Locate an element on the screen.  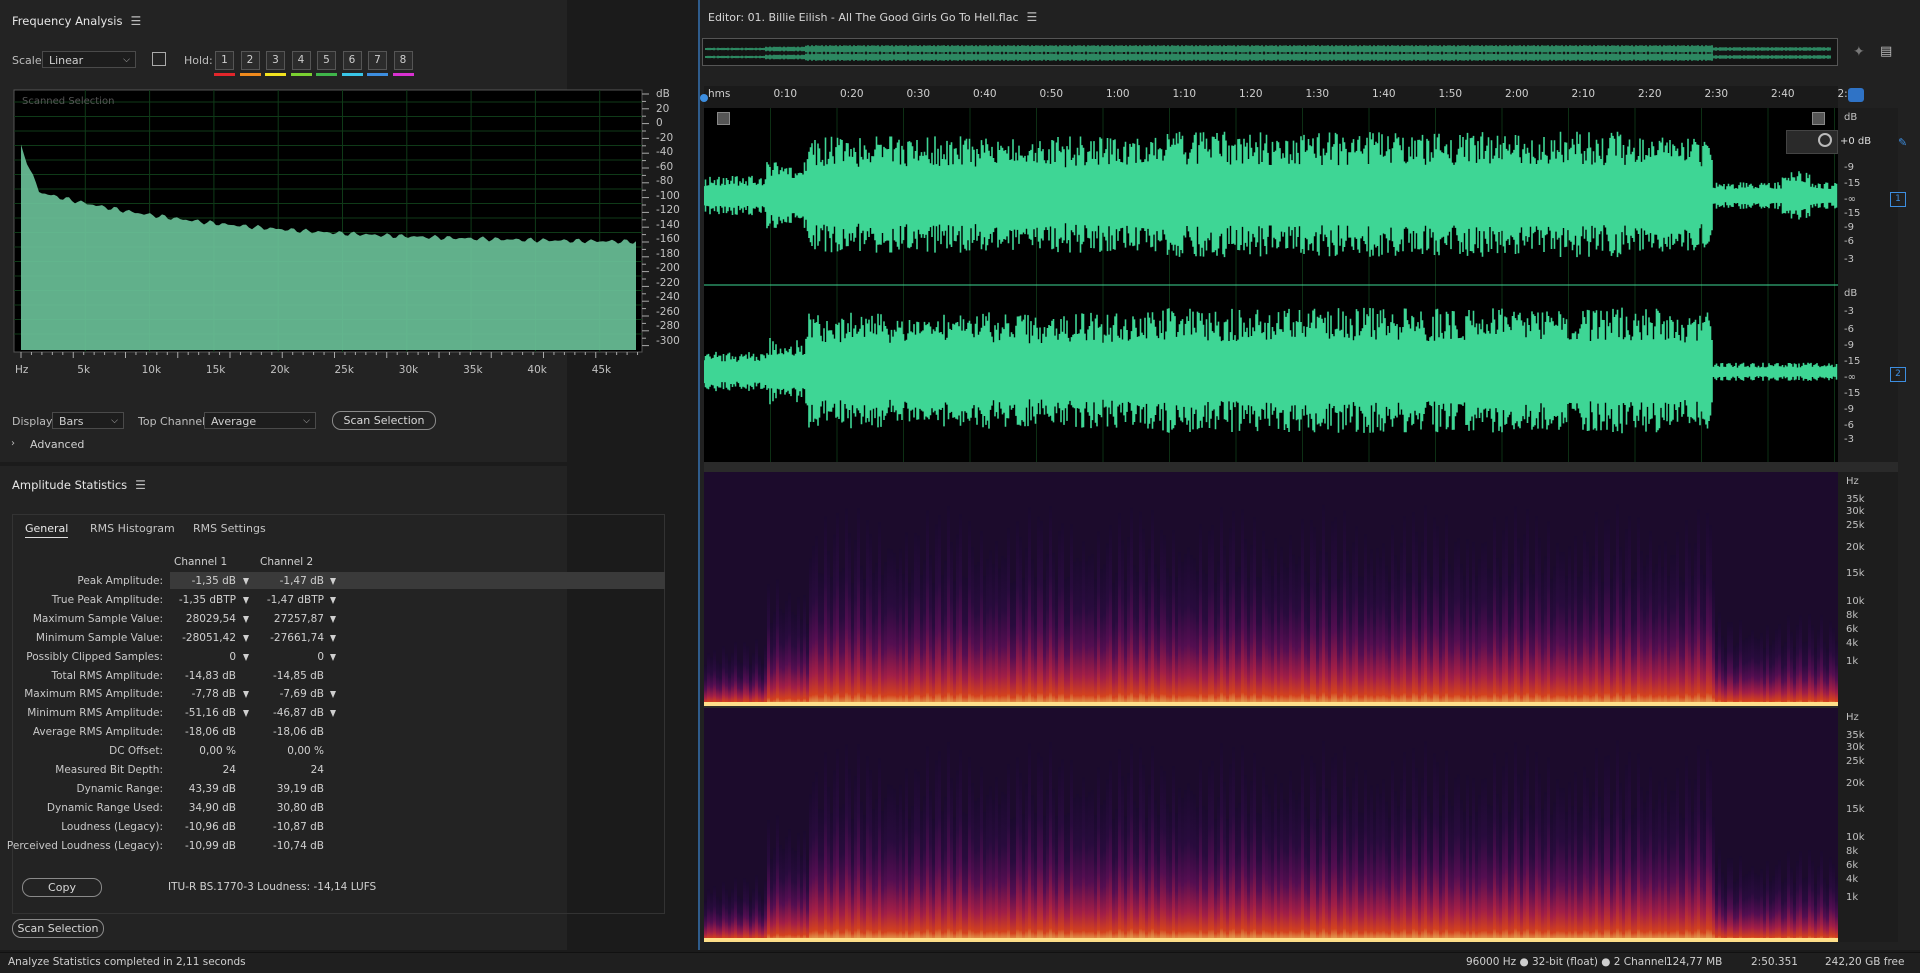
channel-badge-2: 2 is located at coordinates (1898, 374).